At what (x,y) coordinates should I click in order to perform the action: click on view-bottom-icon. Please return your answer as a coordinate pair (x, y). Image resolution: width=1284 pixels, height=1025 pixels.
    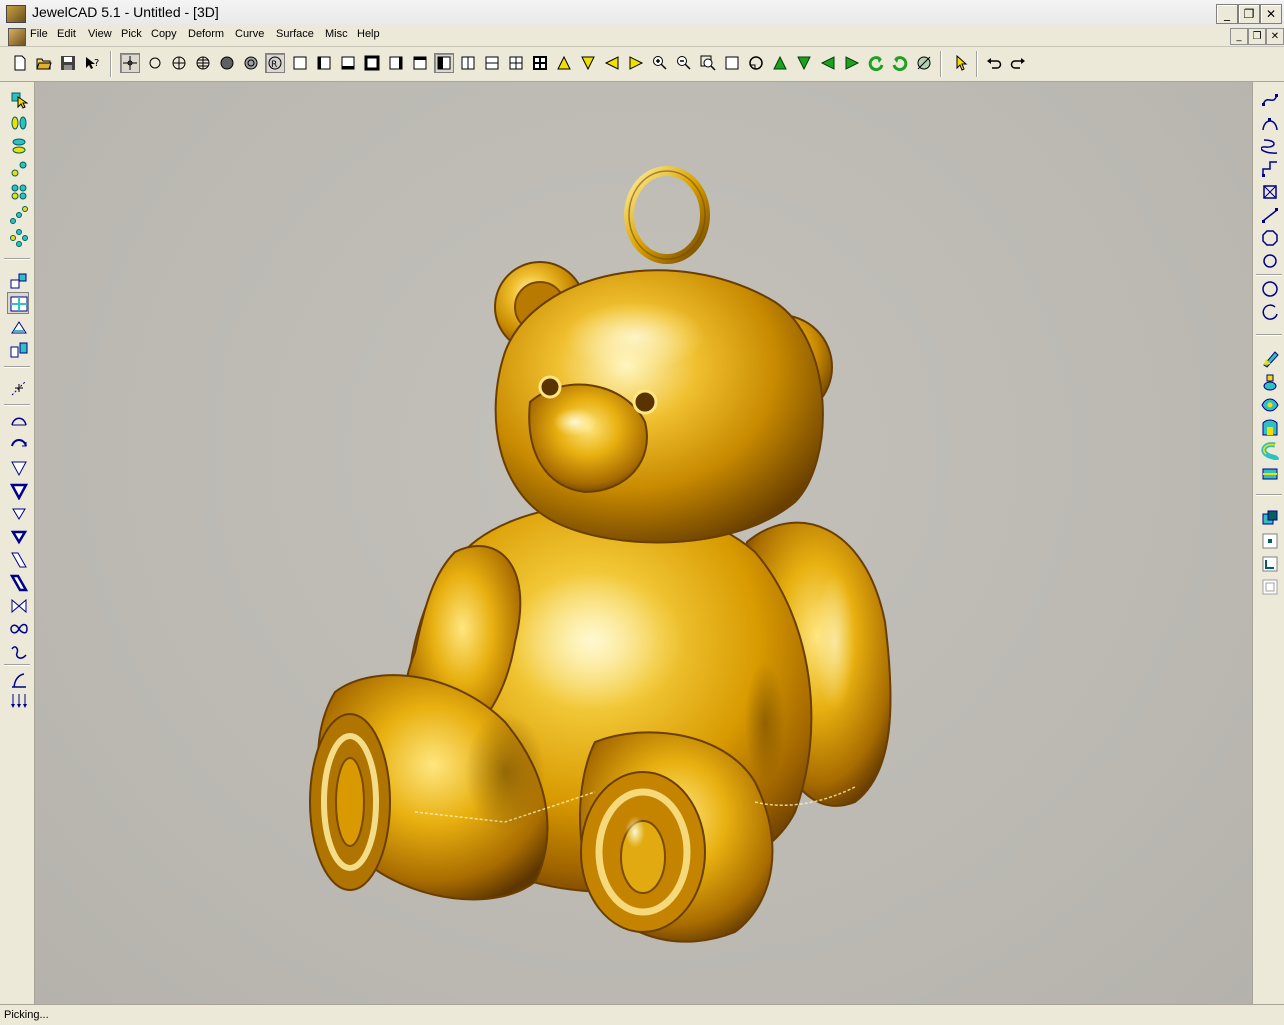
    Looking at the image, I should click on (348, 63).